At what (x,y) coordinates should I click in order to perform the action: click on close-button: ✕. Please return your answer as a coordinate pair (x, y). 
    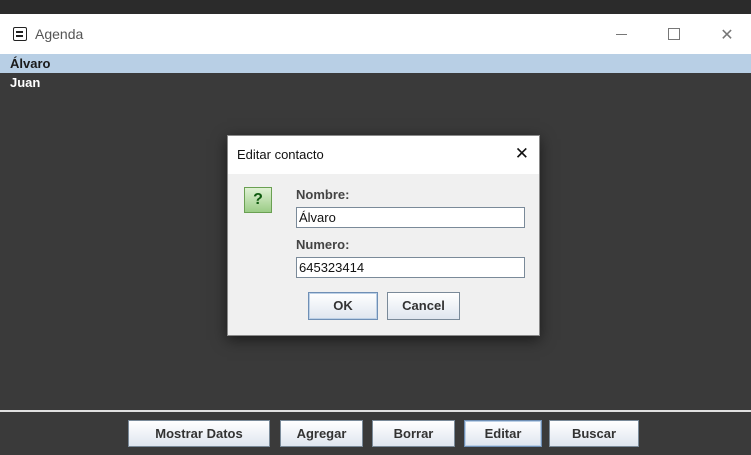
    Looking at the image, I should click on (727, 34).